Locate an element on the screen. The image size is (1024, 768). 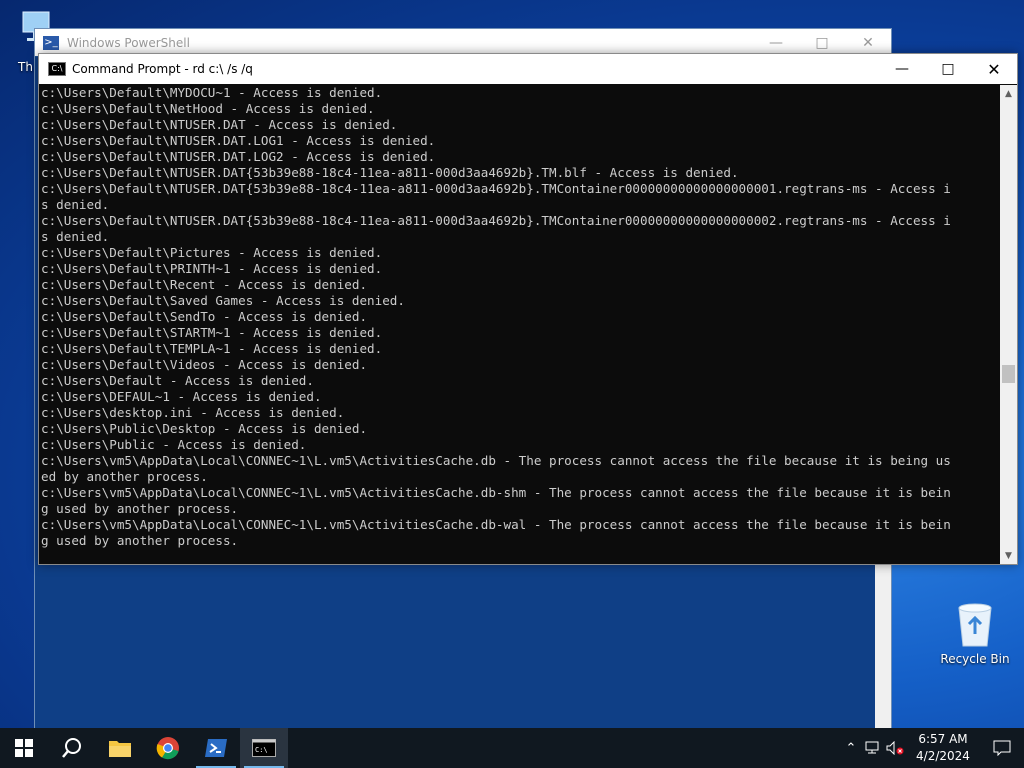
command-prompt-taskbar-button: C:\ is located at coordinates (264, 748).